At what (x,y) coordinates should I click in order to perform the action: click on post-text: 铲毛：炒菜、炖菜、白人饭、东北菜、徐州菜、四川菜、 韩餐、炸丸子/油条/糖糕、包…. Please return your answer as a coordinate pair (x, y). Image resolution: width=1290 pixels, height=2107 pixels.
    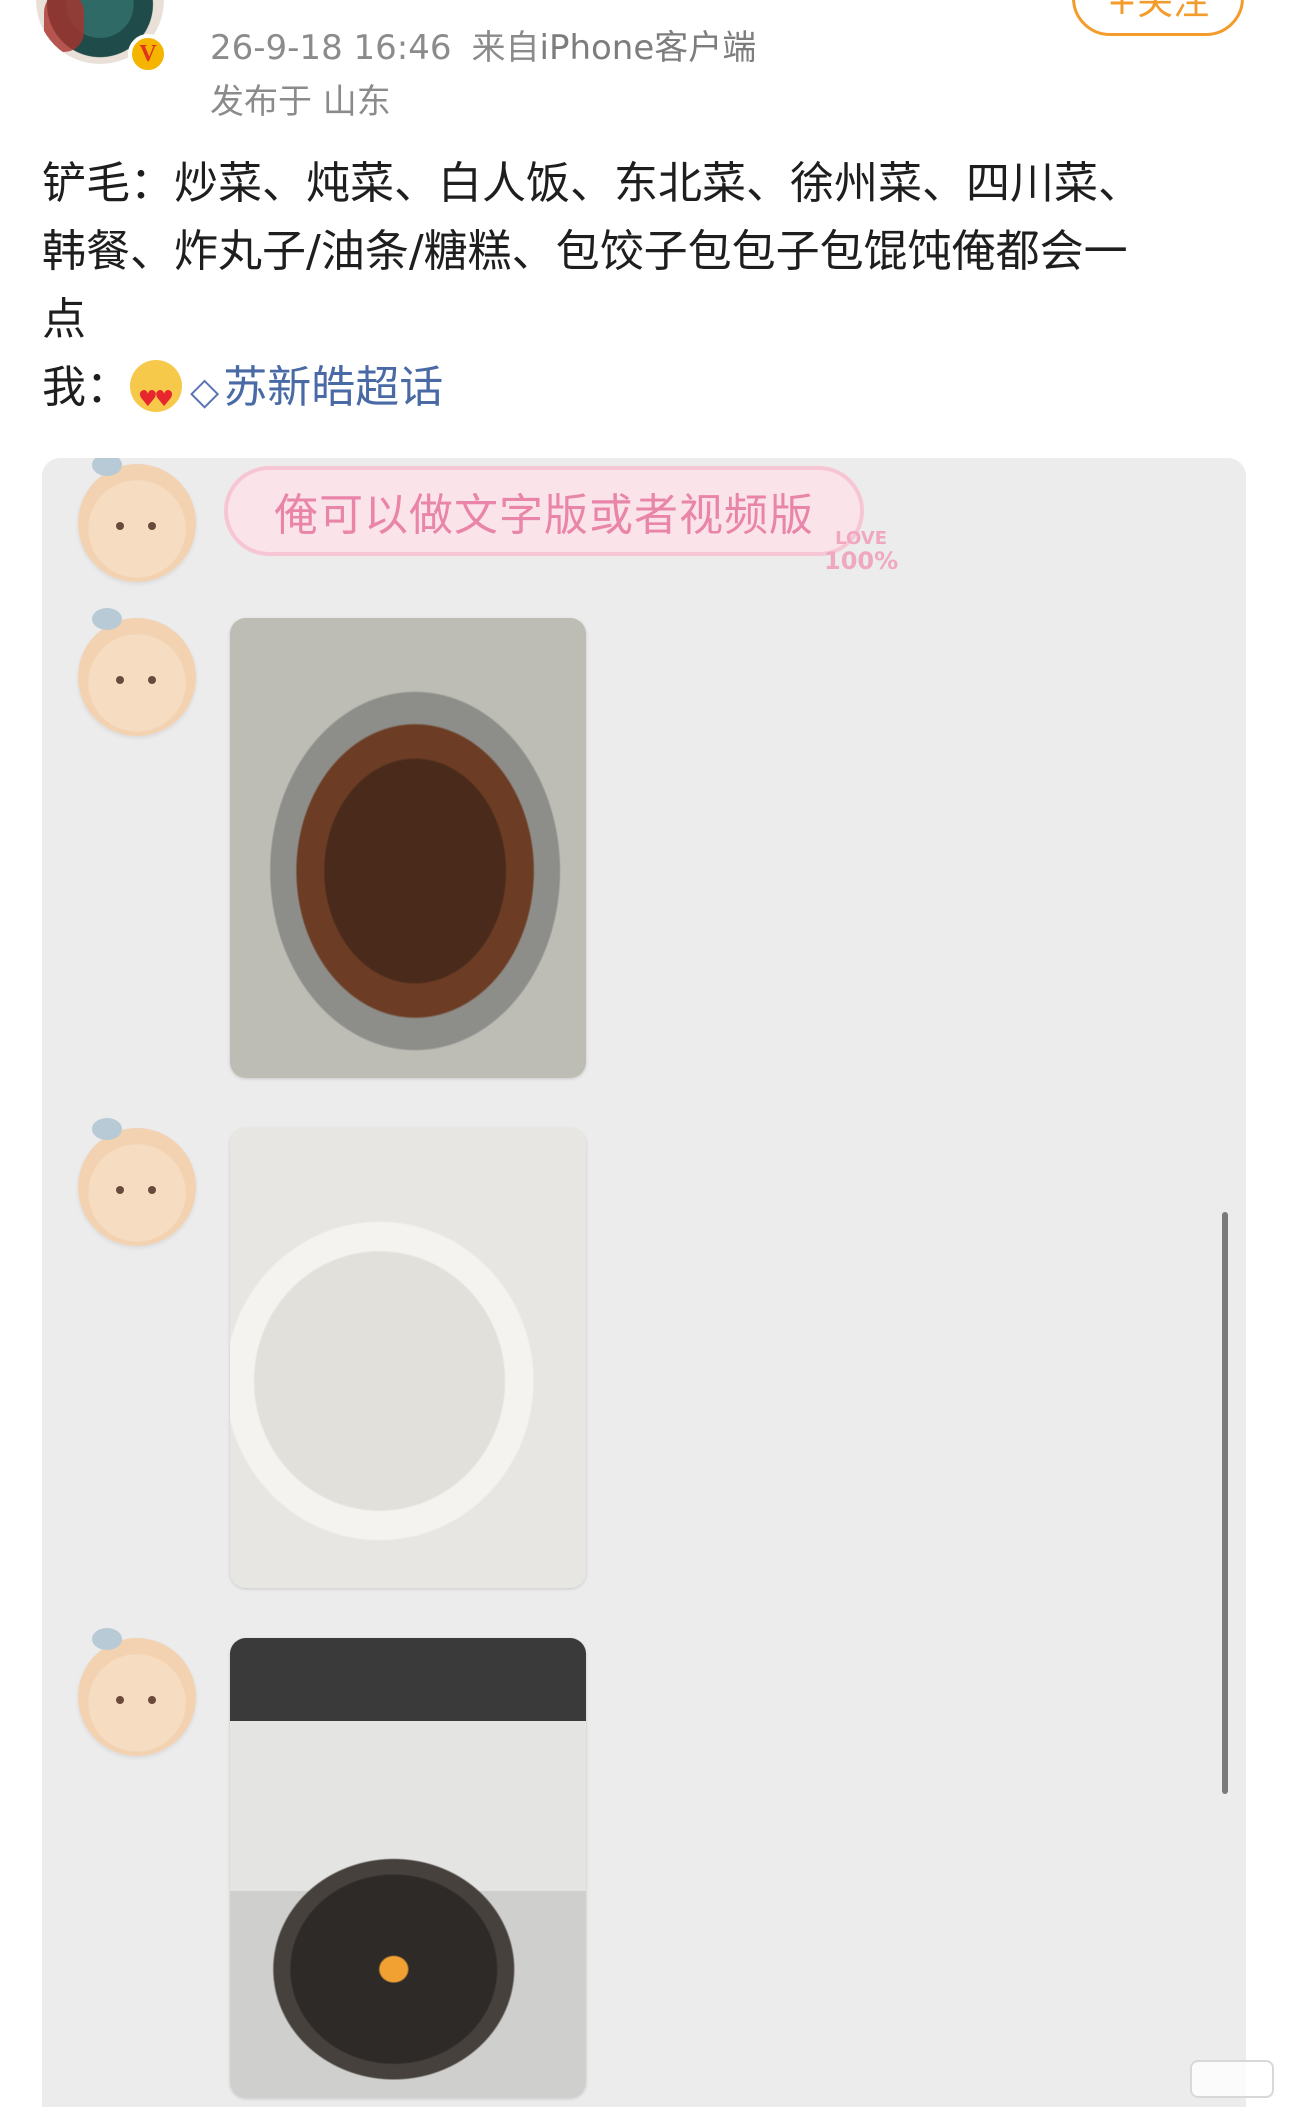
    Looking at the image, I should click on (647, 292).